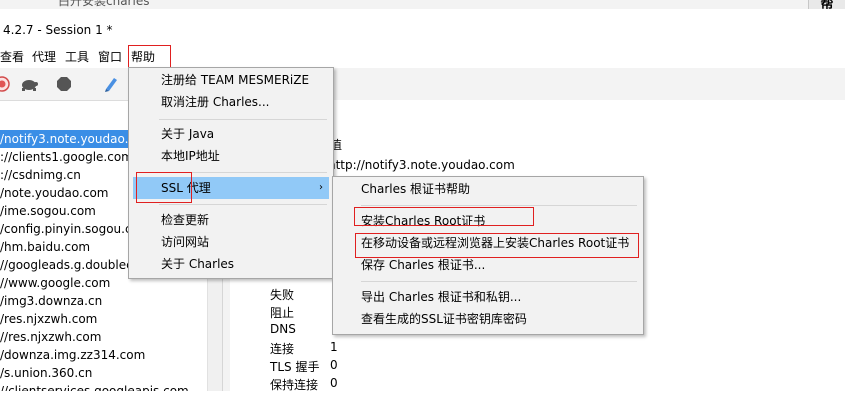  Describe the element at coordinates (110, 57) in the screenshot. I see `menu-window: 窗口` at that location.